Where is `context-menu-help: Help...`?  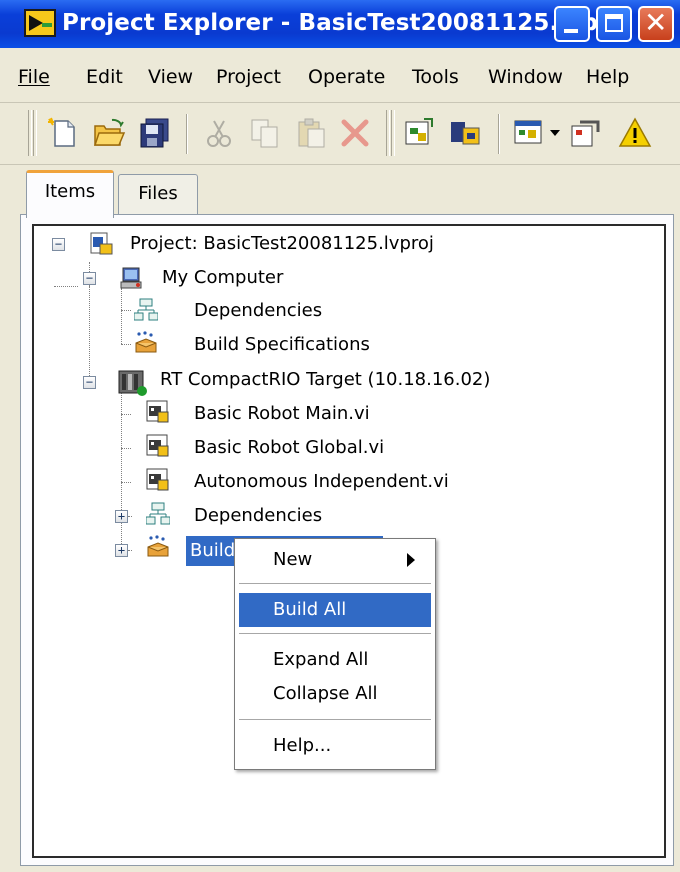 context-menu-help: Help... is located at coordinates (335, 746).